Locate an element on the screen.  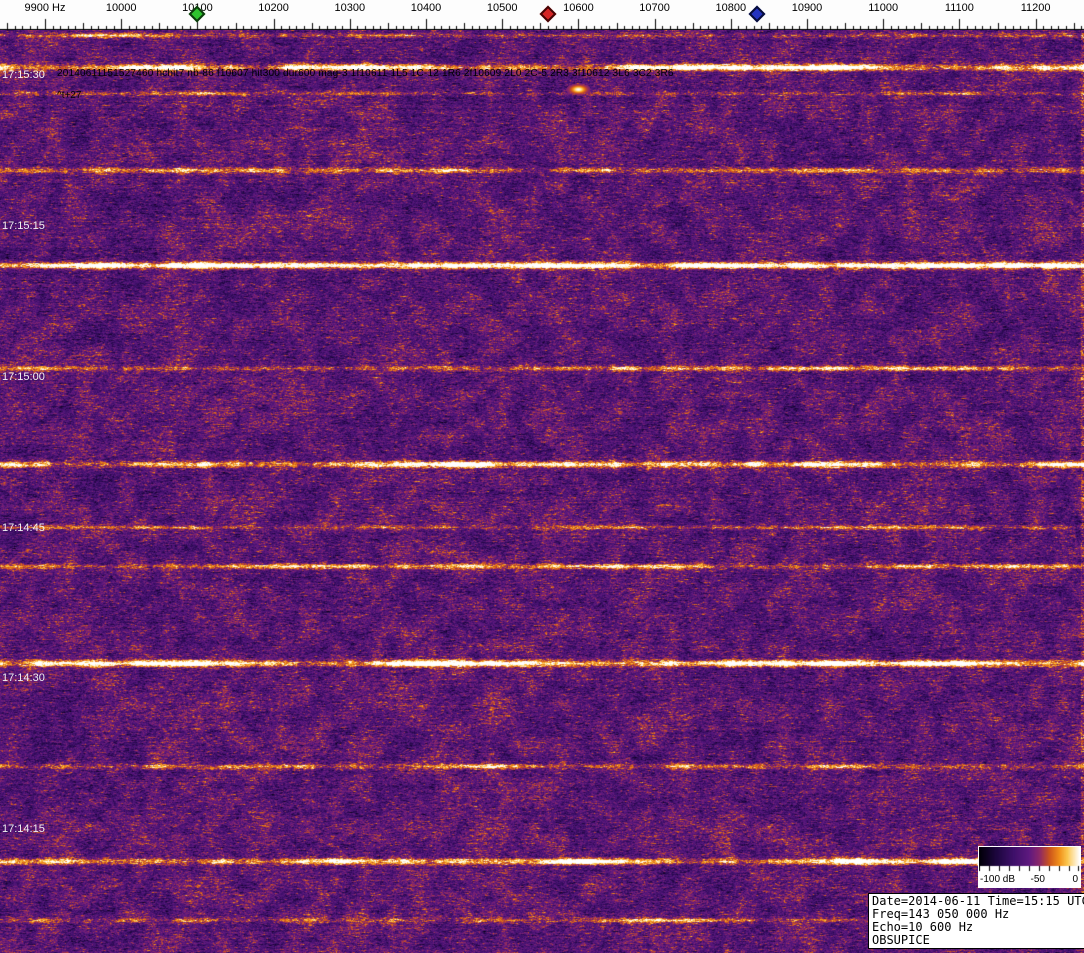
freq-tick-label: 11200 is located at coordinates (1035, 8).